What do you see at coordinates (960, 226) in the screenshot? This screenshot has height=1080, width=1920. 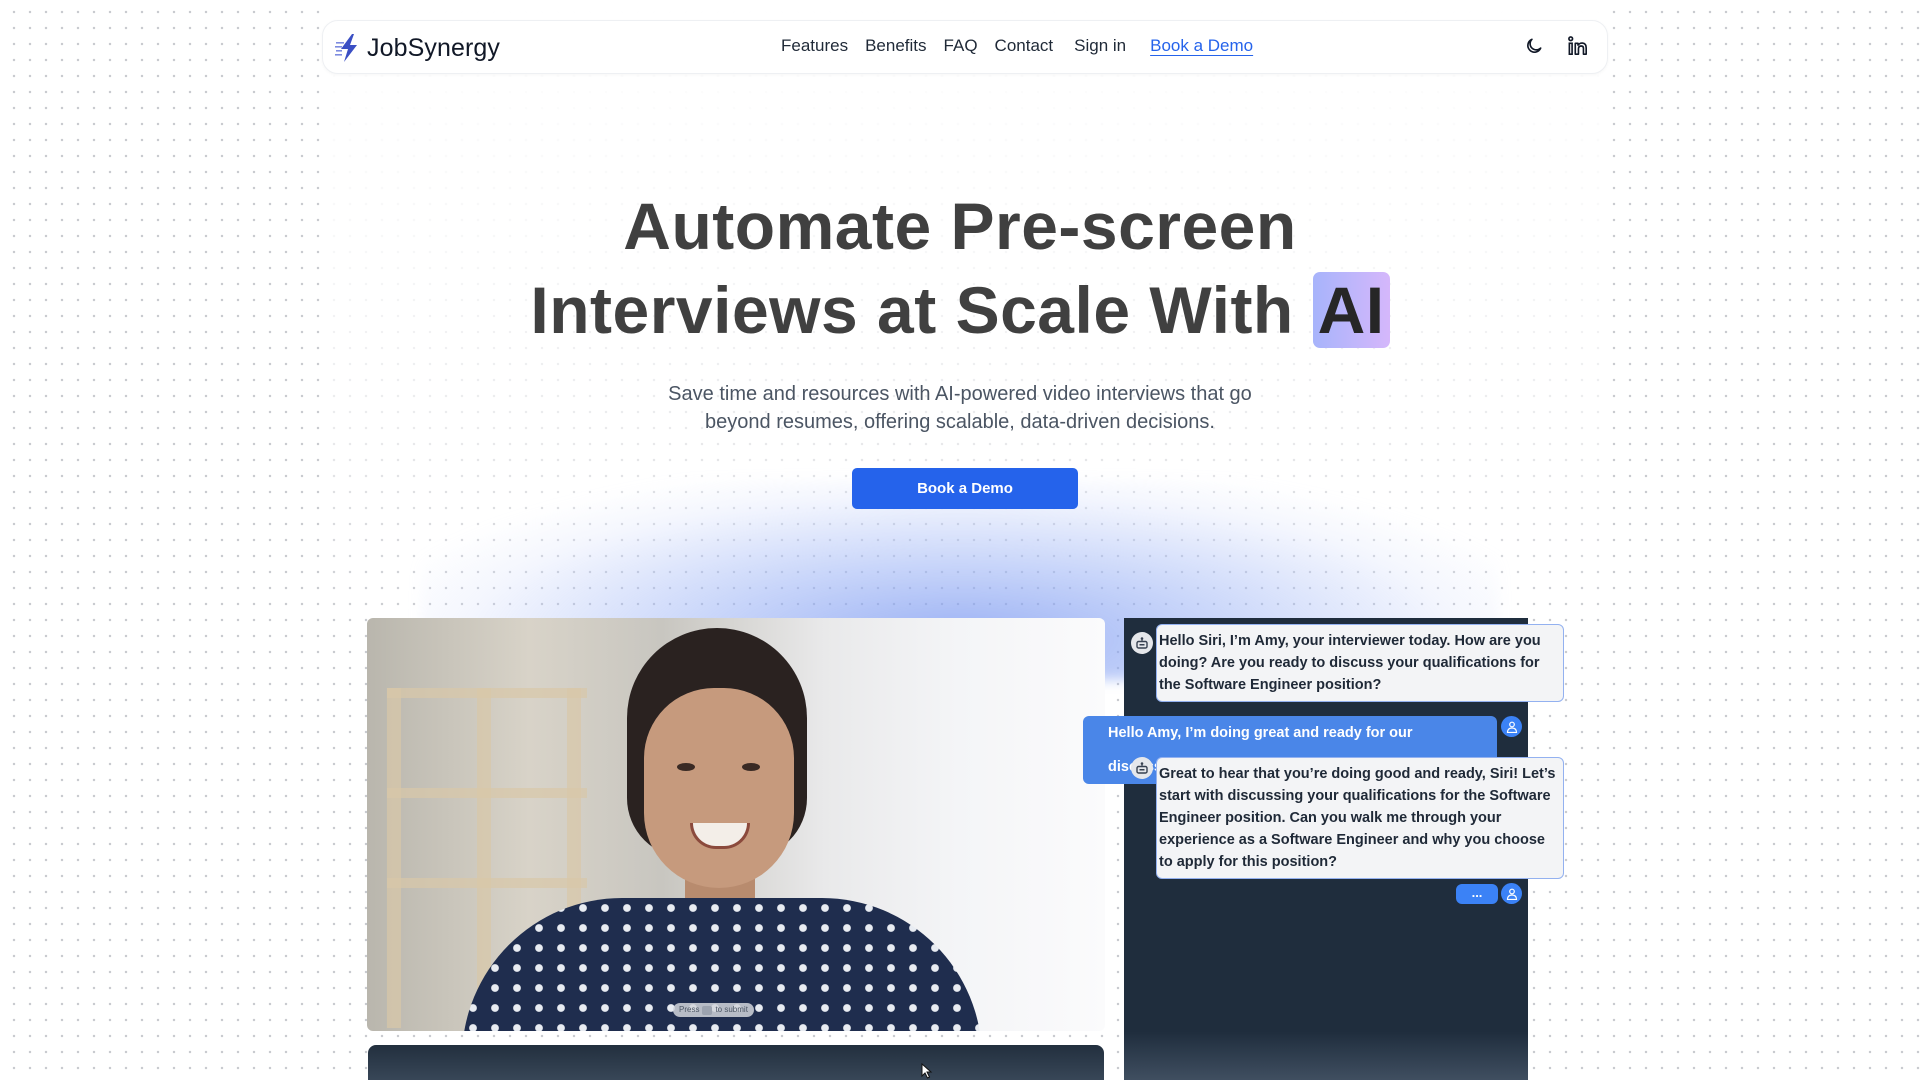 I see `hero-title-line1: Automate Pre-screen` at bounding box center [960, 226].